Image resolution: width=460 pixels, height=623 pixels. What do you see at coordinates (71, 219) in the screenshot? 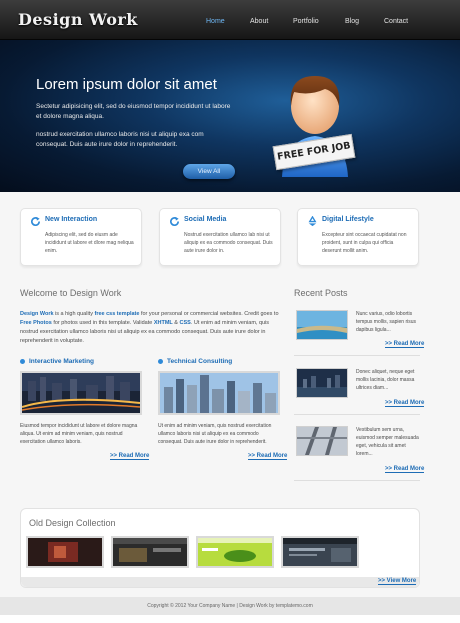
I see `feature-title: New Interaction` at bounding box center [71, 219].